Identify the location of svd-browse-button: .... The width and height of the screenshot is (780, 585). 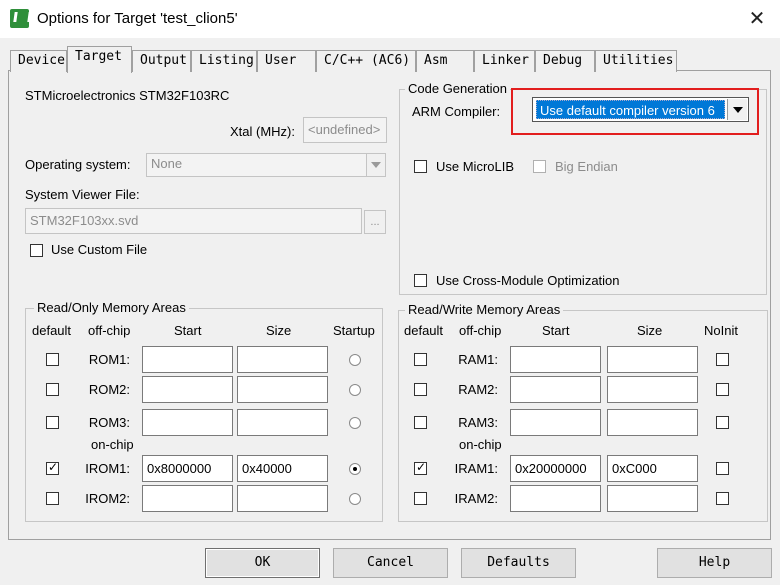
(375, 222).